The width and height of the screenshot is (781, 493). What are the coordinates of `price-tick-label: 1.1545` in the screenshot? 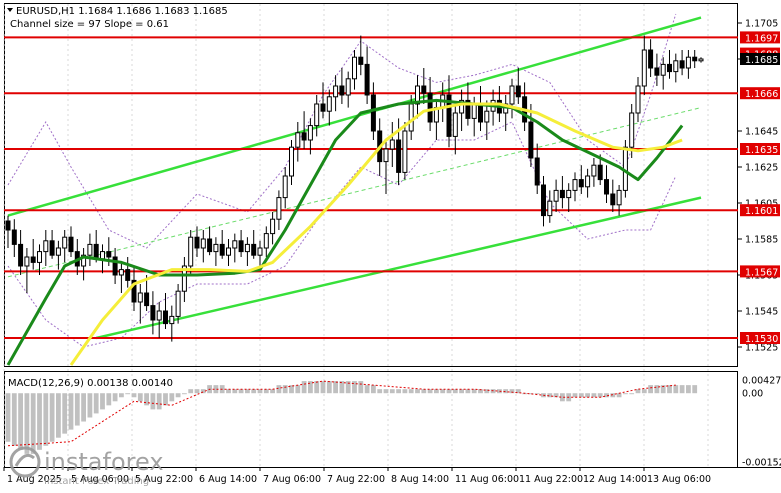 It's located at (761, 312).